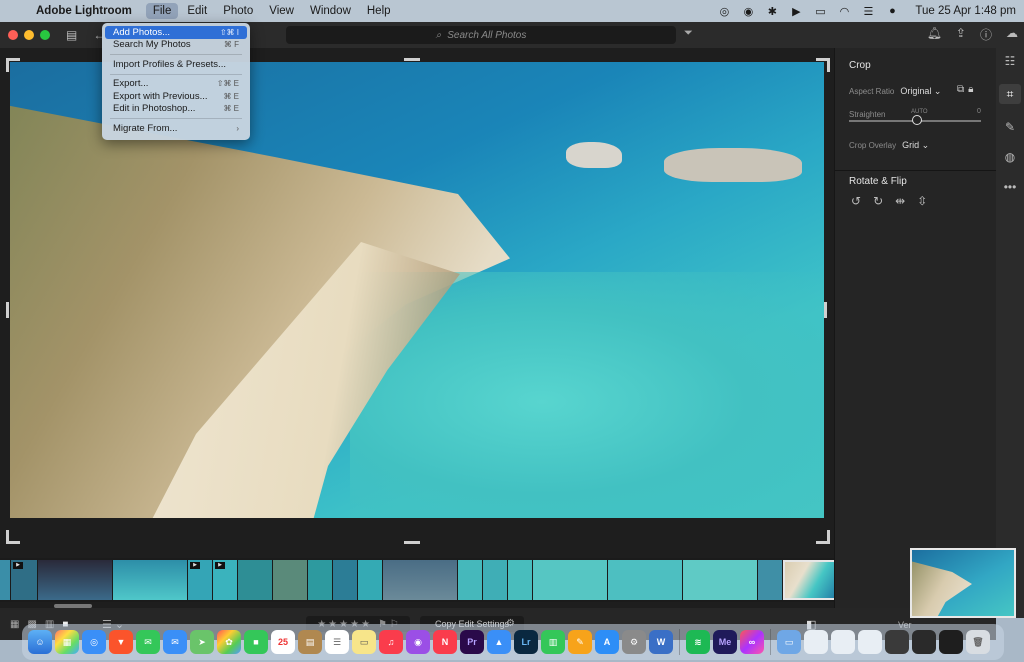 The height and width of the screenshot is (662, 1024). What do you see at coordinates (688, 33) in the screenshot?
I see `filter-icon: ⏷` at bounding box center [688, 33].